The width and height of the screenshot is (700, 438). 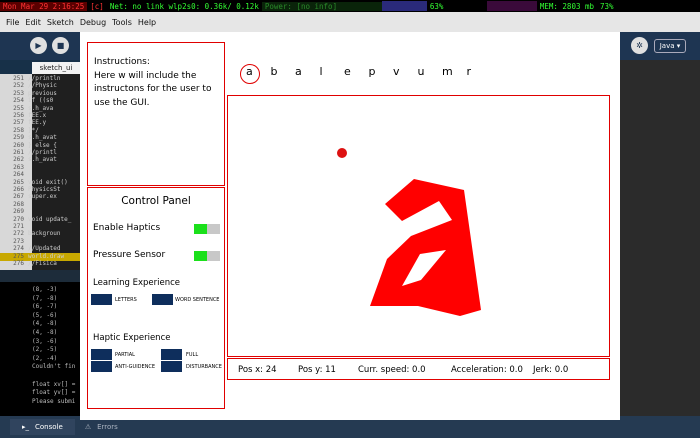 What do you see at coordinates (321, 71) in the screenshot?
I see `letter-option: l` at bounding box center [321, 71].